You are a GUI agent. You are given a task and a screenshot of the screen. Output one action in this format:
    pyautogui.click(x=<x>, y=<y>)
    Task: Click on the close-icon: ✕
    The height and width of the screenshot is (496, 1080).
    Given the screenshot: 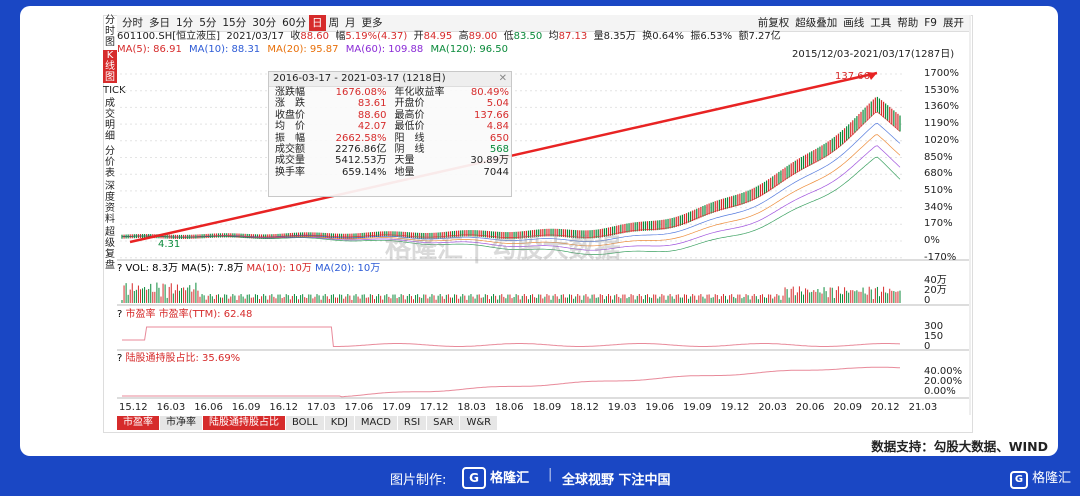 What is the action you would take?
    pyautogui.click(x=503, y=79)
    